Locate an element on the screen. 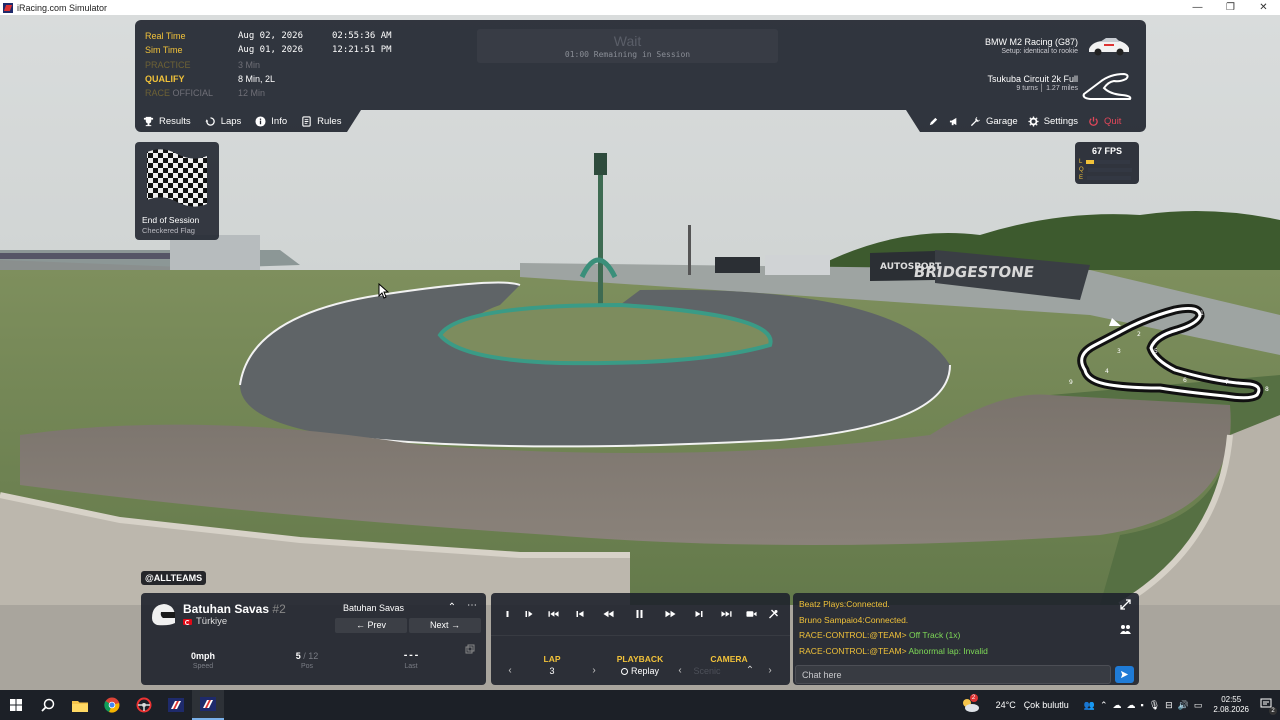 The width and height of the screenshot is (1280, 720). corner-label: 2 is located at coordinates (1139, 334).